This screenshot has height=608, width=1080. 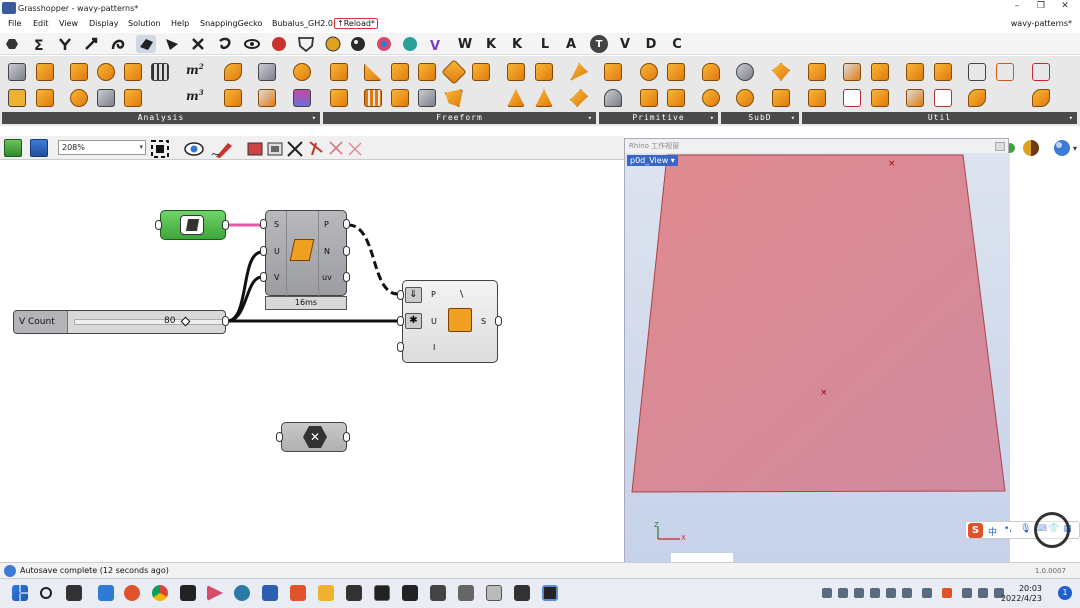 What do you see at coordinates (346, 251) in the screenshot?
I see `nub-n` at bounding box center [346, 251].